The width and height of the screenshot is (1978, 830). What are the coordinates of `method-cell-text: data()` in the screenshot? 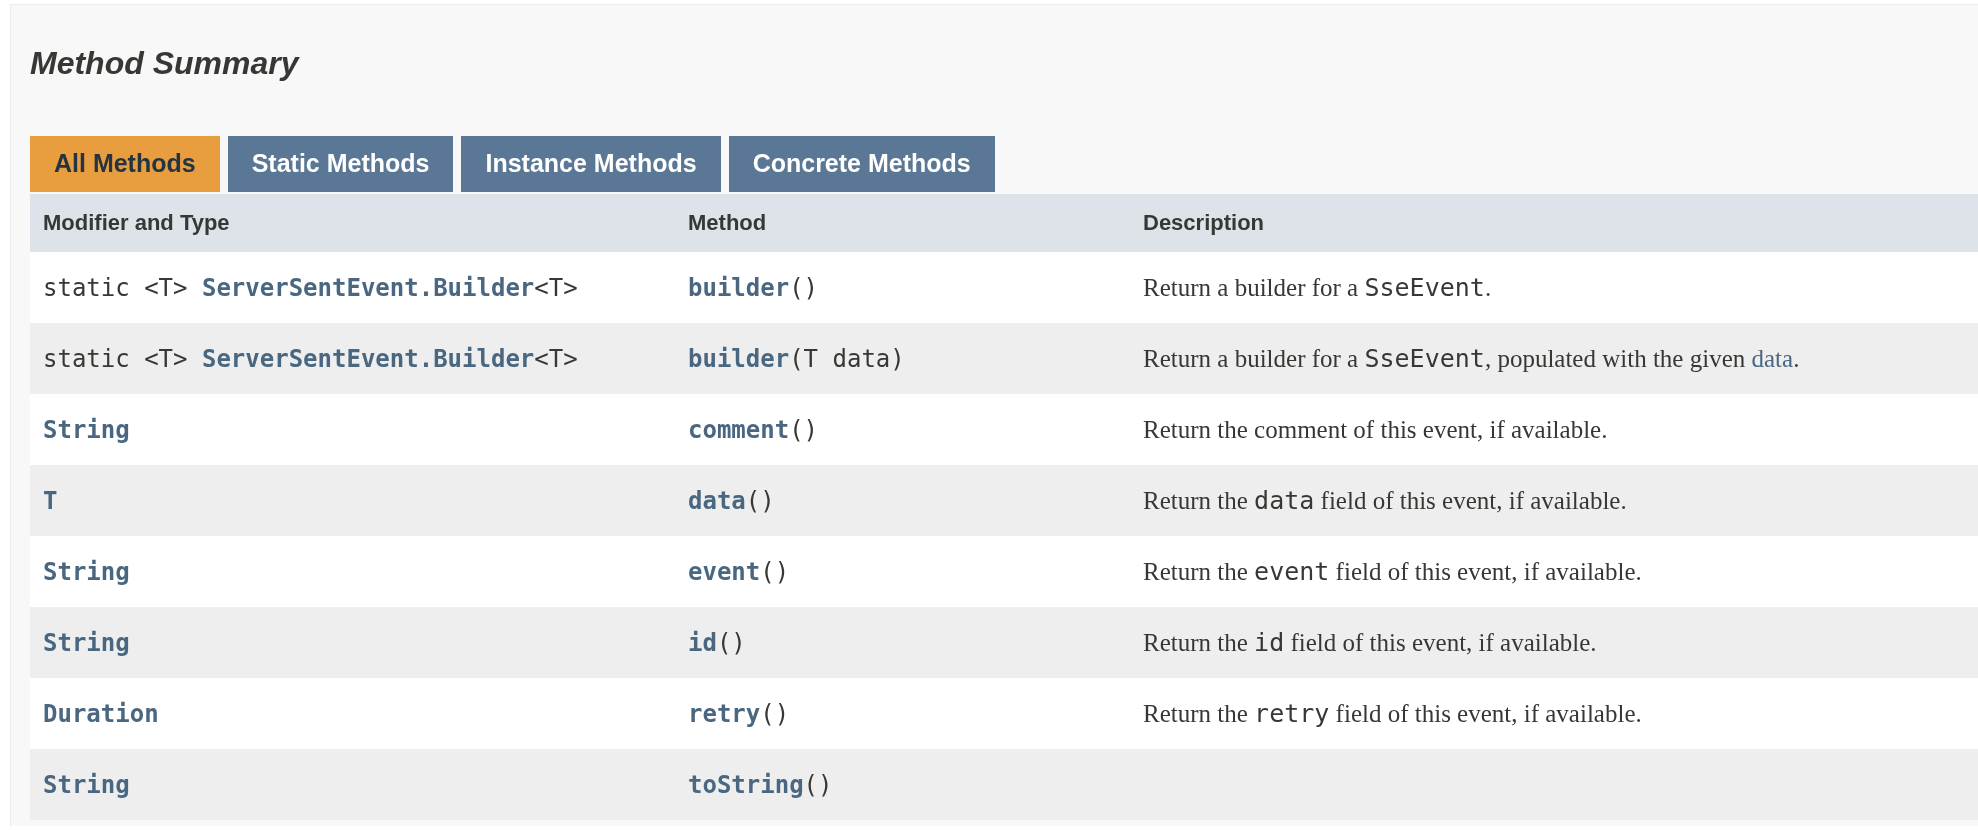 It's located at (731, 500).